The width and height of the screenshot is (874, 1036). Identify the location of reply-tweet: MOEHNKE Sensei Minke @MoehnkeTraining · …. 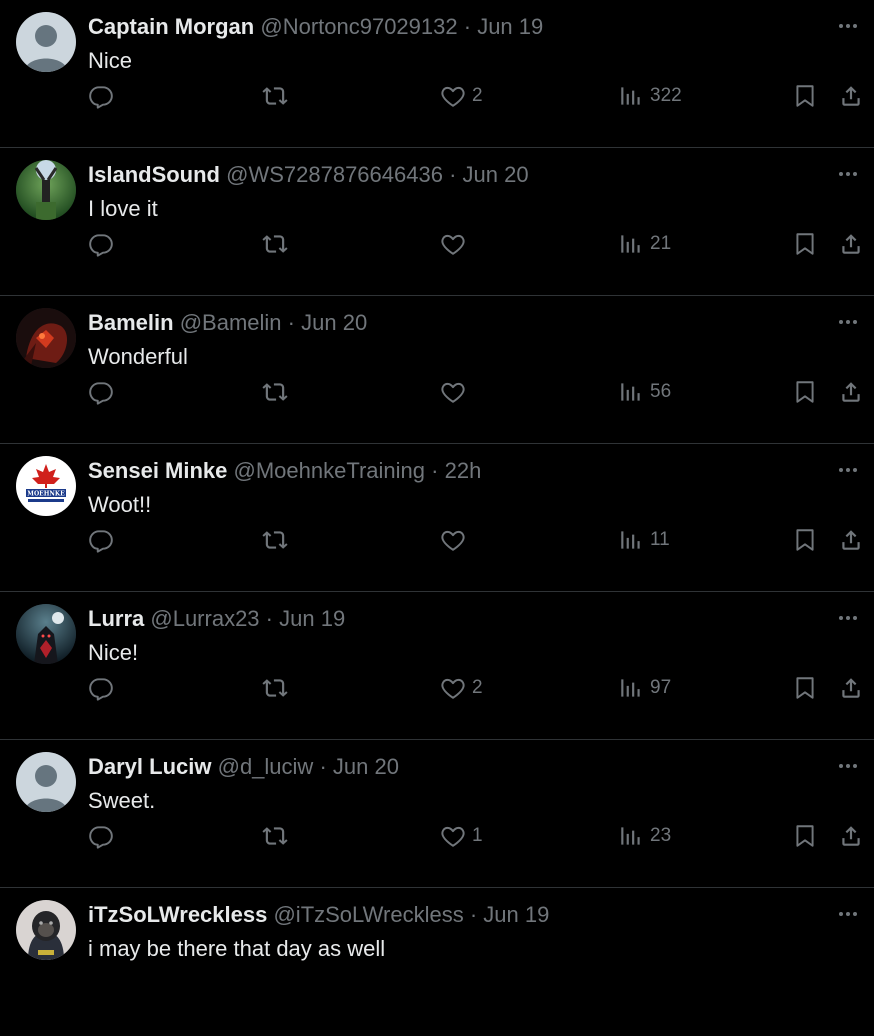
(437, 518).